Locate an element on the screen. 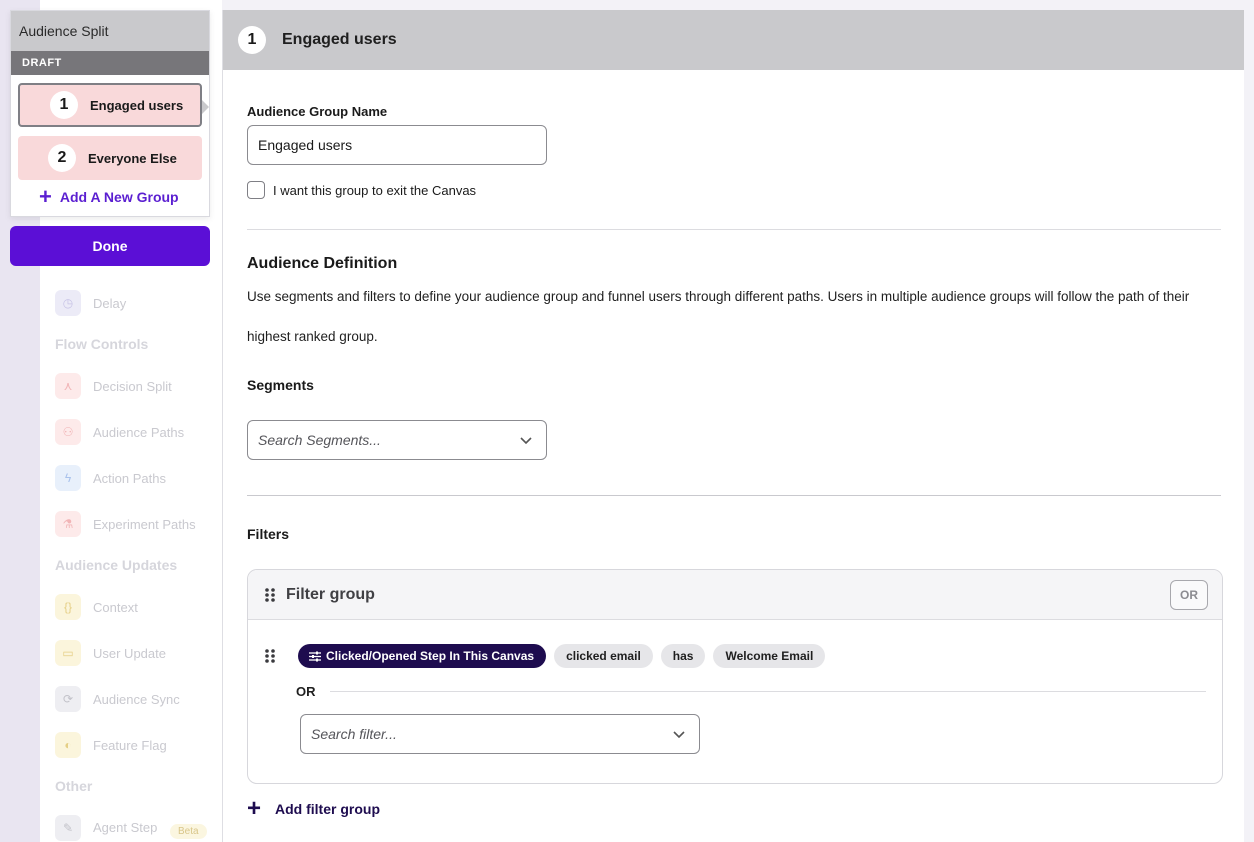 This screenshot has height=842, width=1254. group-label: Engaged users is located at coordinates (137, 105).